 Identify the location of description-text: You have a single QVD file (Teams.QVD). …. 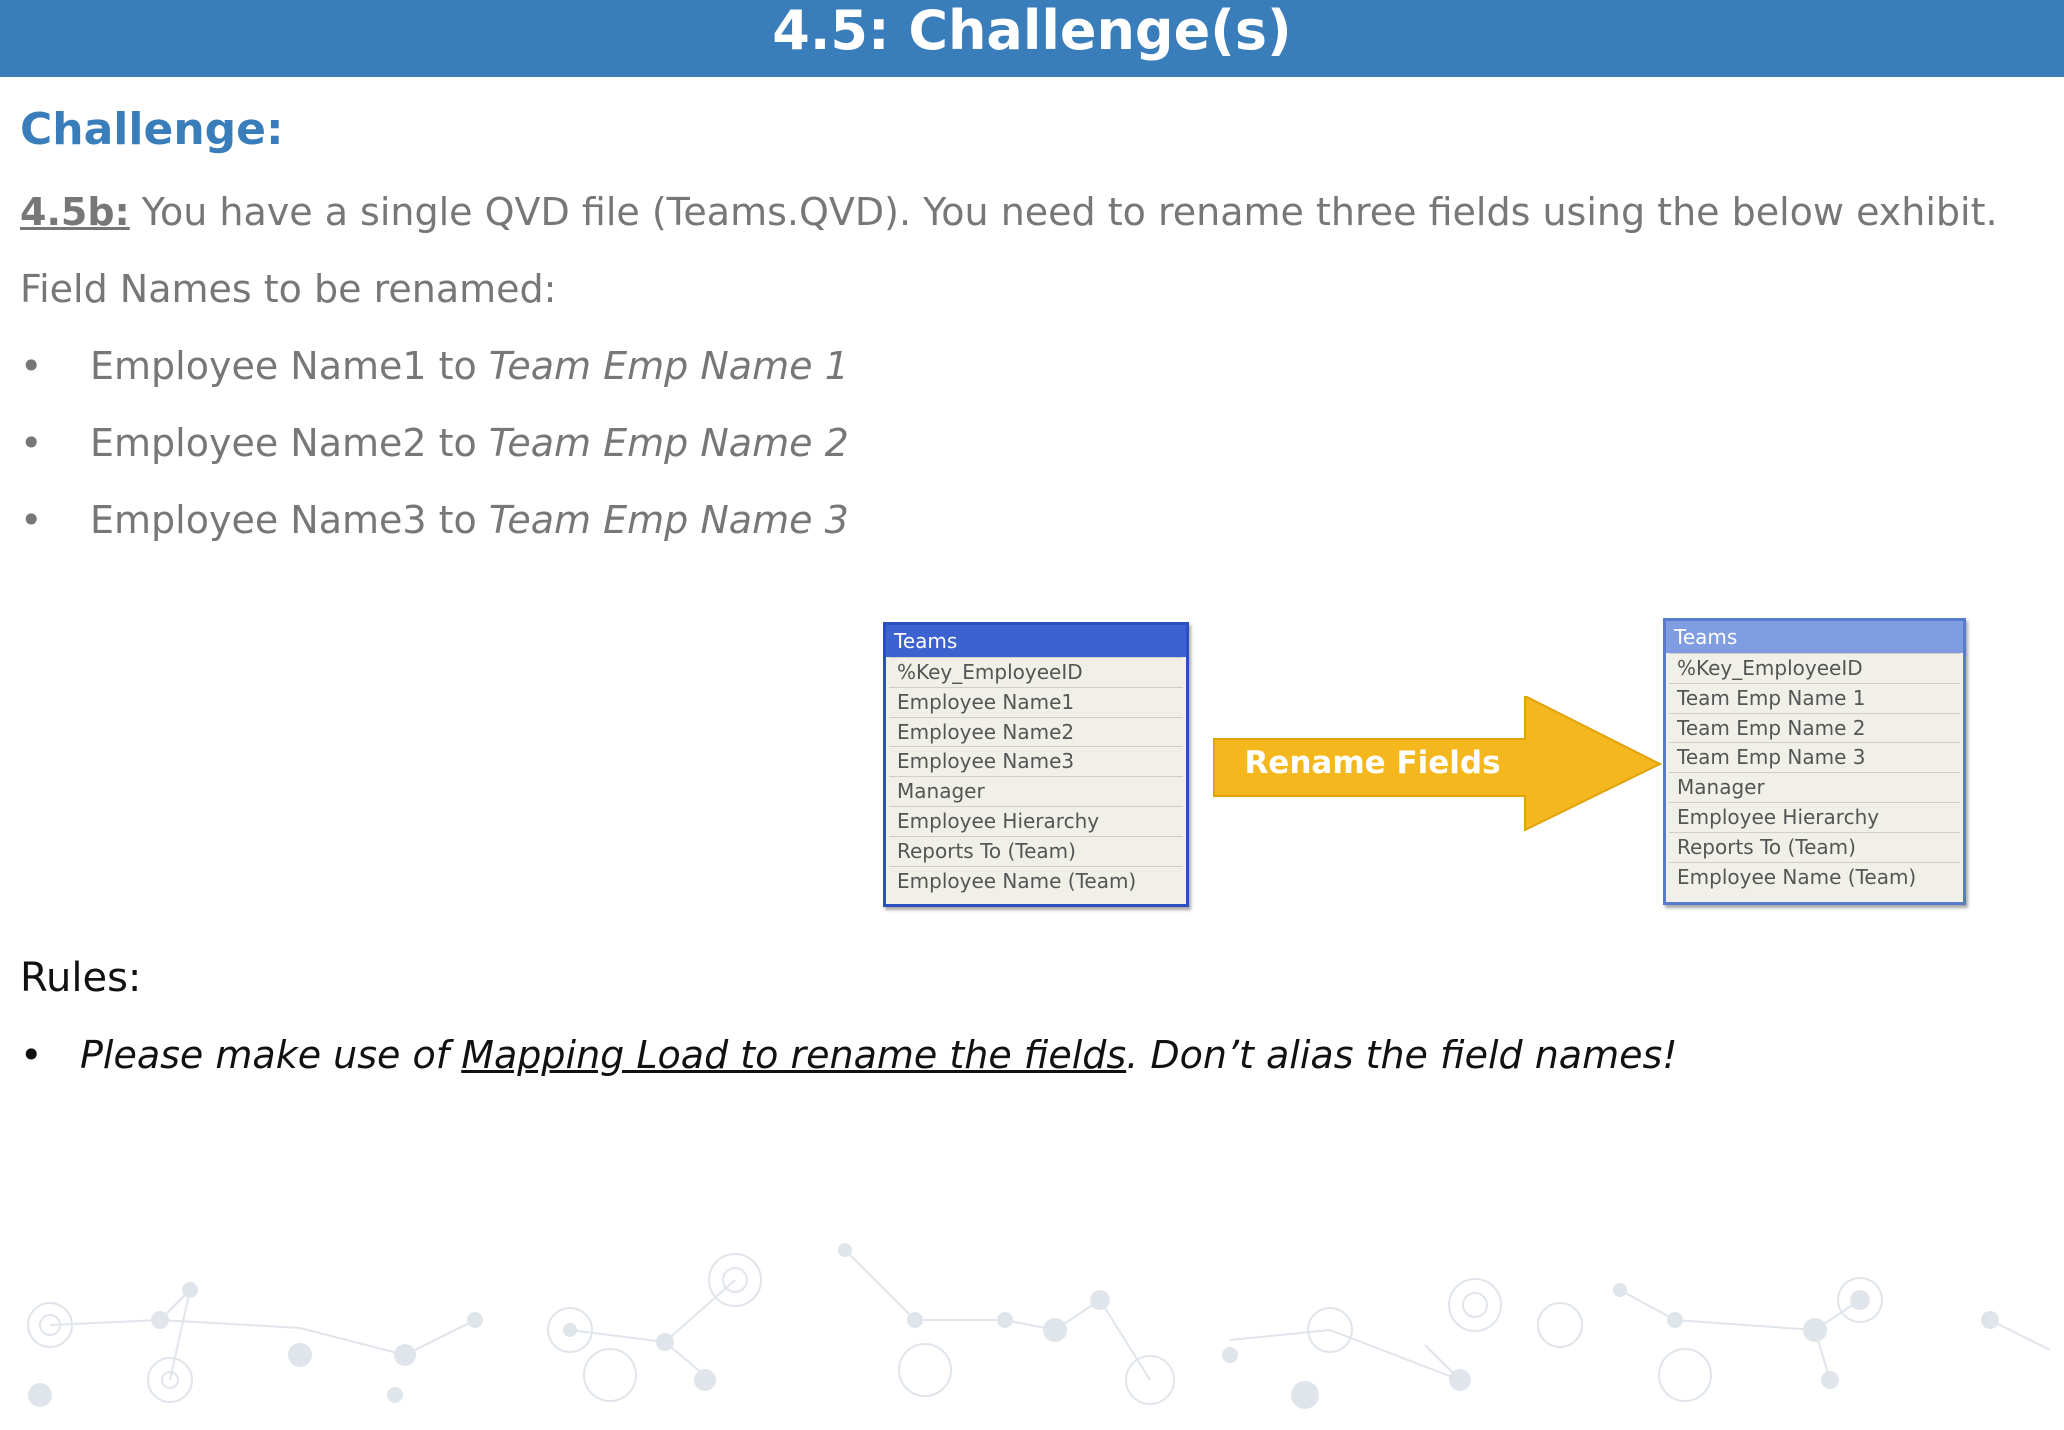
(1063, 212).